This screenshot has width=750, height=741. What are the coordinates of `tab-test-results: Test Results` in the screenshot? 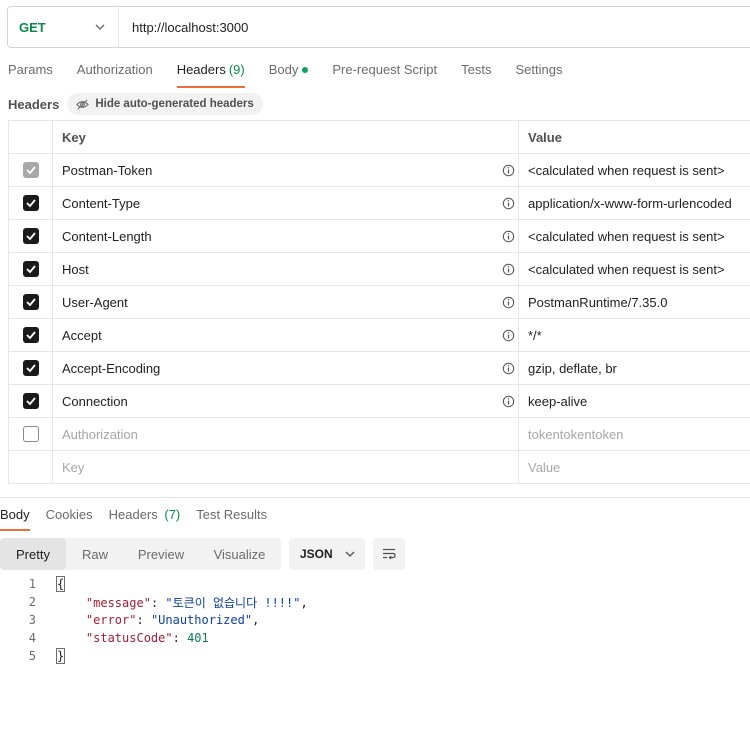 It's located at (231, 519).